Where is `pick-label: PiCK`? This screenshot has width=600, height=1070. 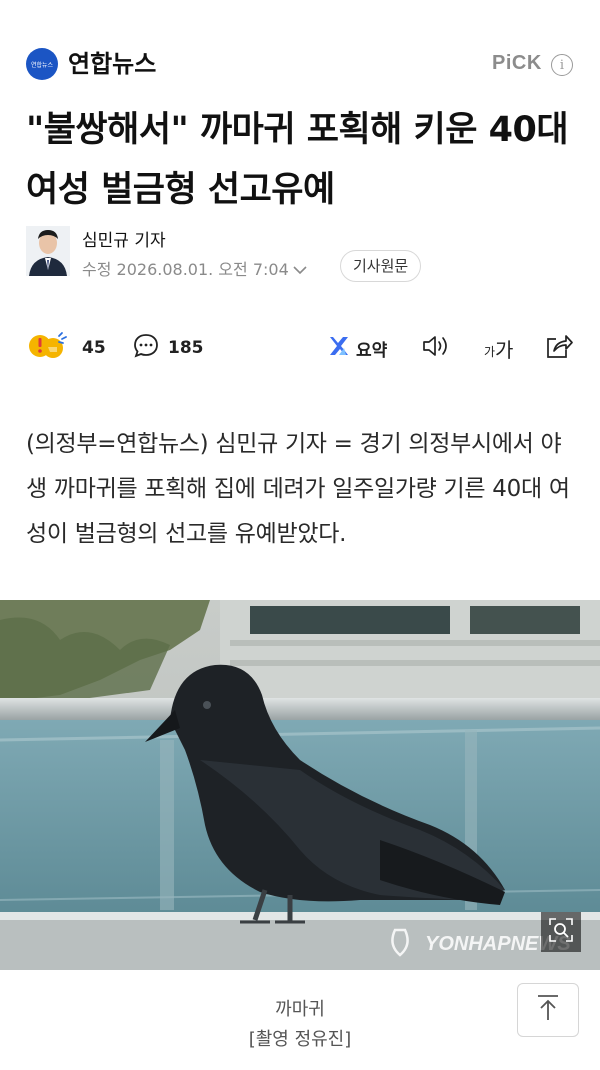
pick-label: PiCK is located at coordinates (517, 63).